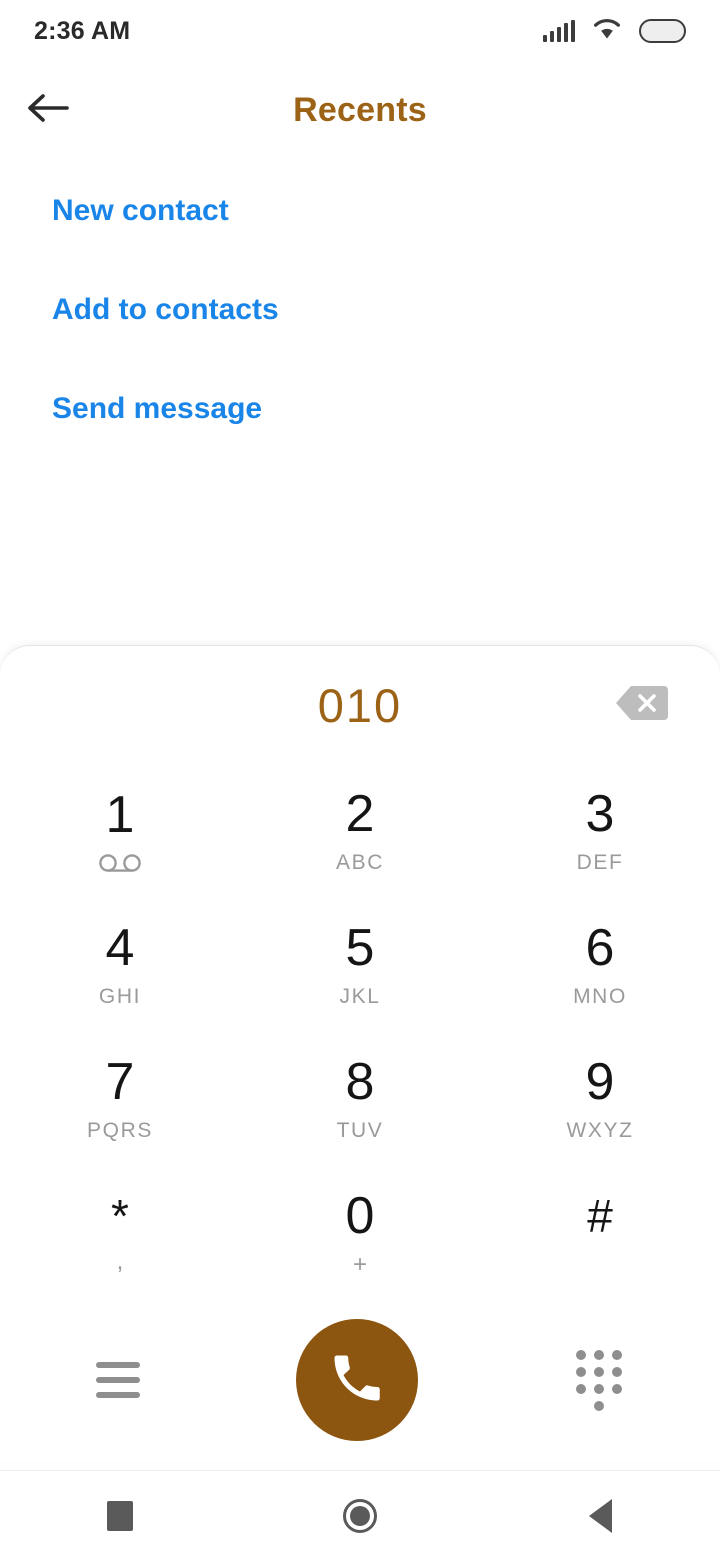 The image size is (720, 1560). What do you see at coordinates (360, 996) in the screenshot?
I see `key-sublabel: JKL` at bounding box center [360, 996].